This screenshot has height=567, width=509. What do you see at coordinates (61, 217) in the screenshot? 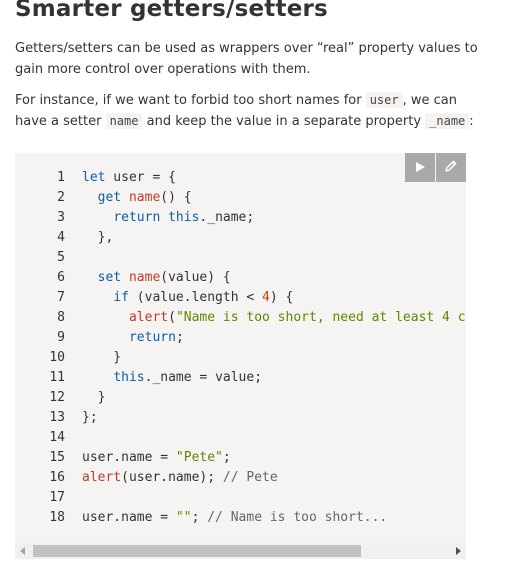
I see `line-number: 3` at bounding box center [61, 217].